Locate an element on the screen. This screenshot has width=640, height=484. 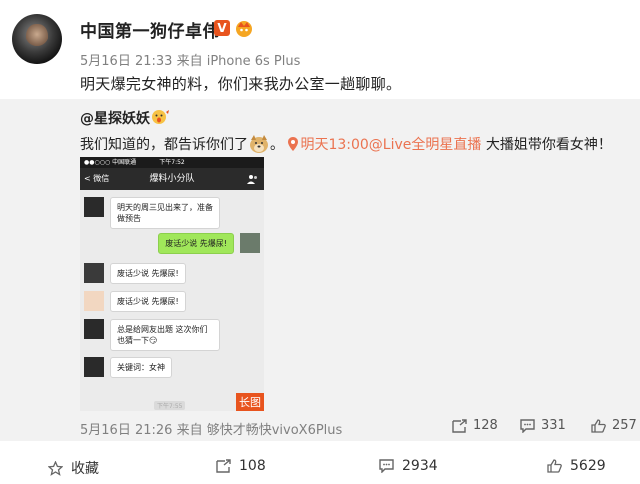
chat-message: 关键词：女神 is located at coordinates (128, 367).